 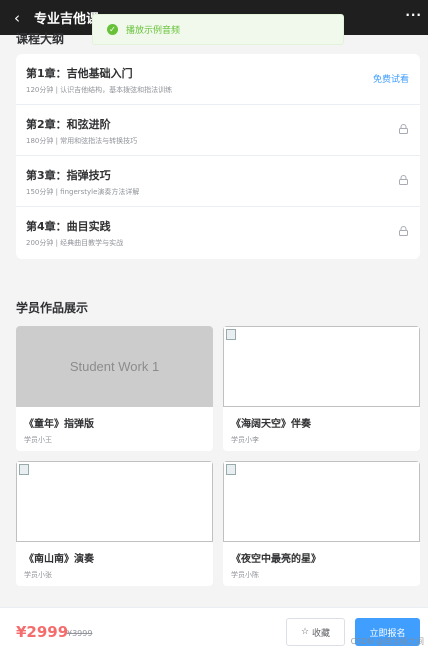 I want to click on work-title: 《童年》指弹版, so click(x=59, y=424).